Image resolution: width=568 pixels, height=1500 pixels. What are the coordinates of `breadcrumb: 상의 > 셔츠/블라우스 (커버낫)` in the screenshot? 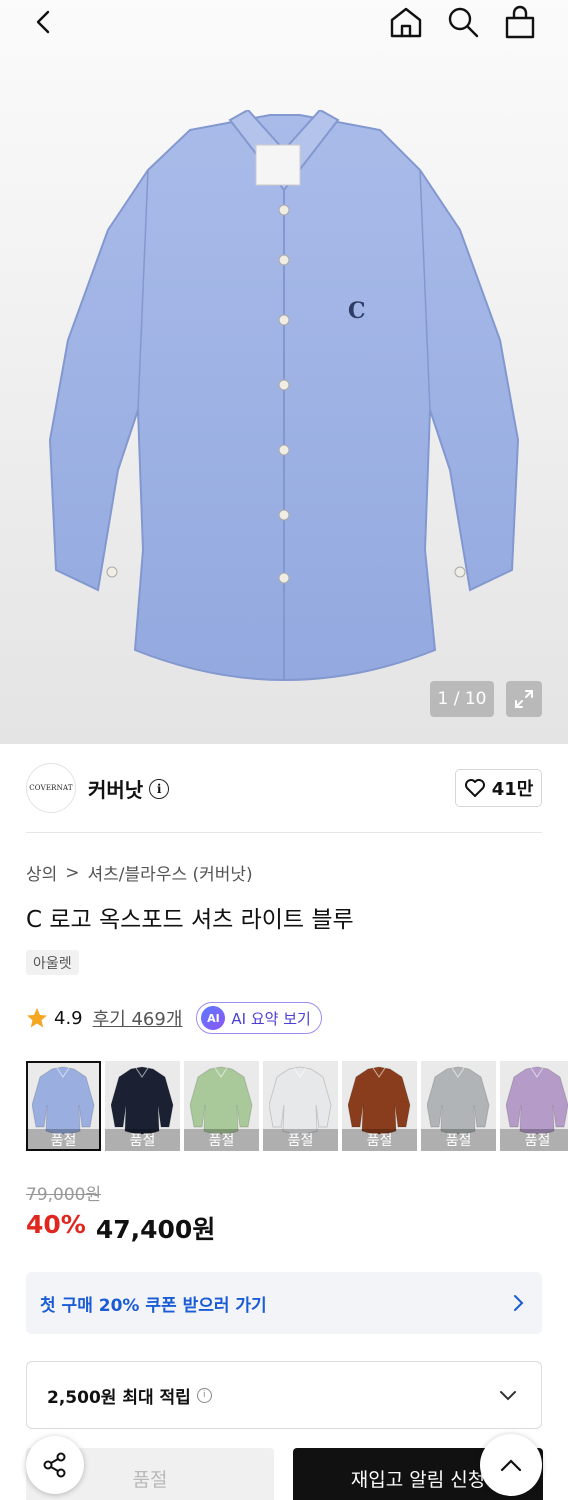 It's located at (139, 873).